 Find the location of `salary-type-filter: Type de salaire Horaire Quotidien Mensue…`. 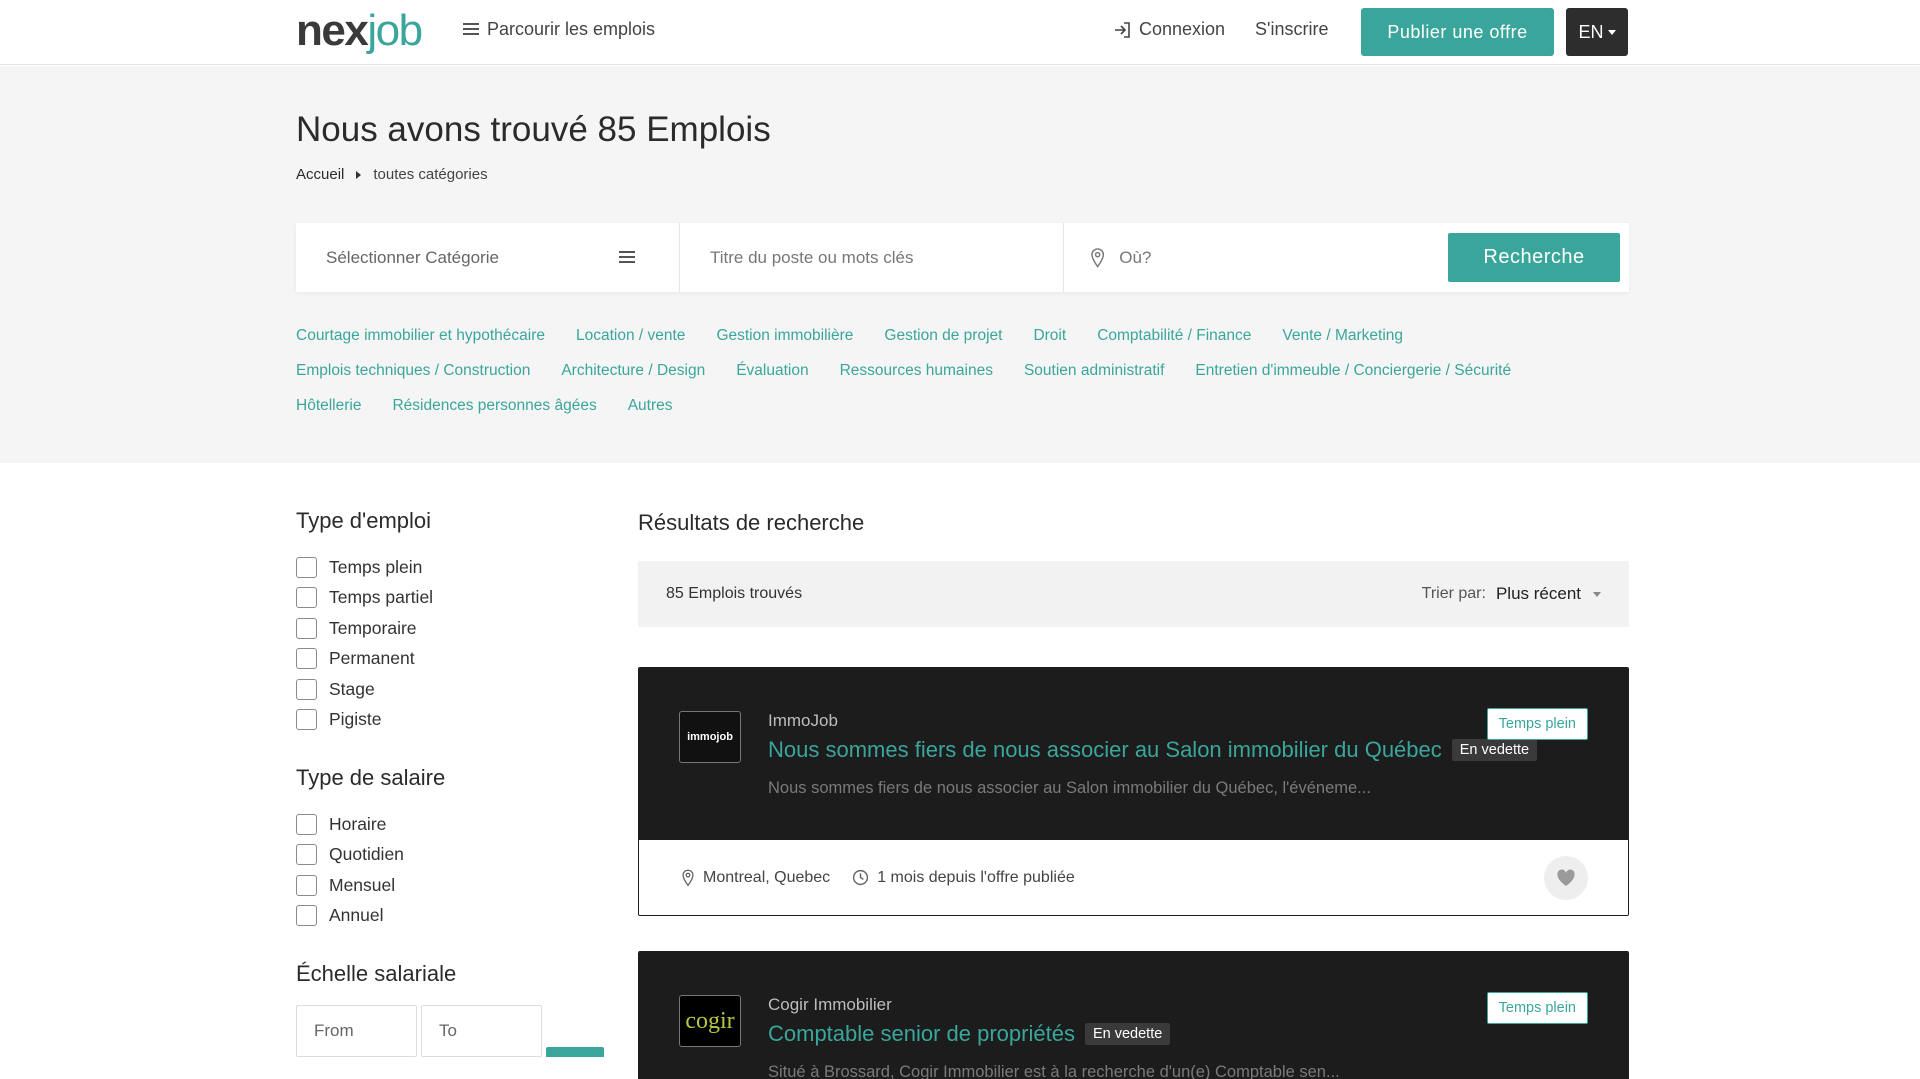

salary-type-filter: Type de salaire Horaire Quotidien Mensue… is located at coordinates (461, 848).